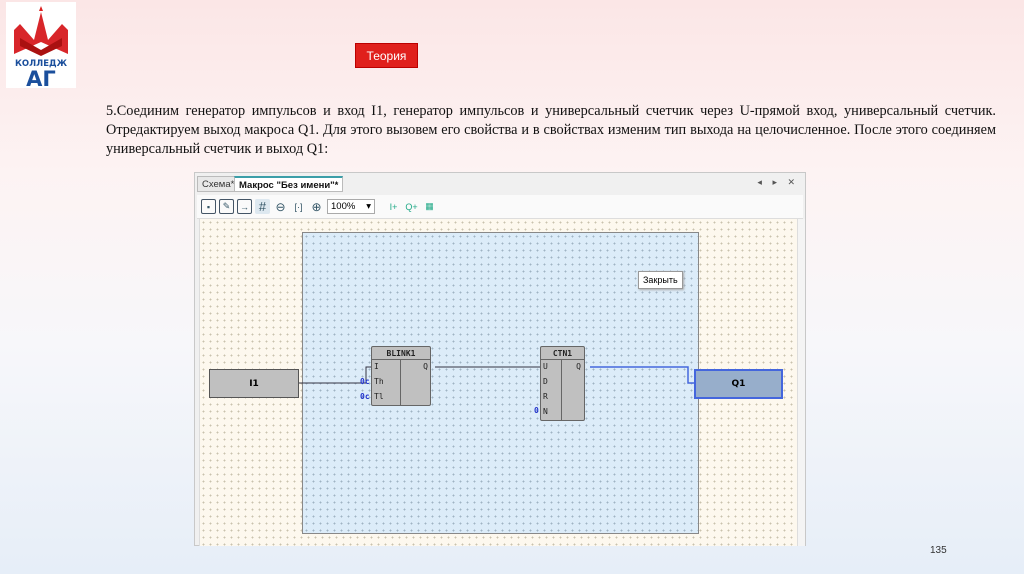 The height and width of the screenshot is (574, 1024). What do you see at coordinates (41, 46) in the screenshot?
I see `college-logo: КОЛЛЕДЖ АГ` at bounding box center [41, 46].